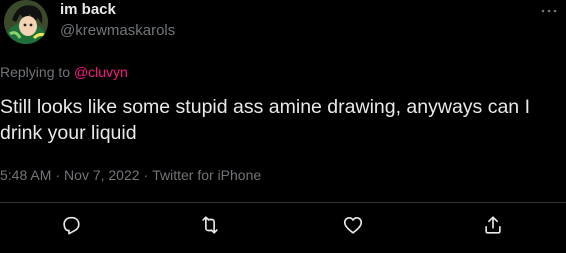 This screenshot has height=253, width=566. Describe the element at coordinates (353, 225) in the screenshot. I see `like-icon` at that location.